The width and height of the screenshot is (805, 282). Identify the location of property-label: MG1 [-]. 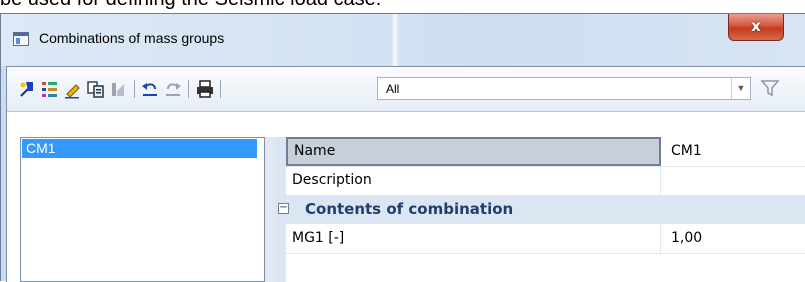
(473, 238).